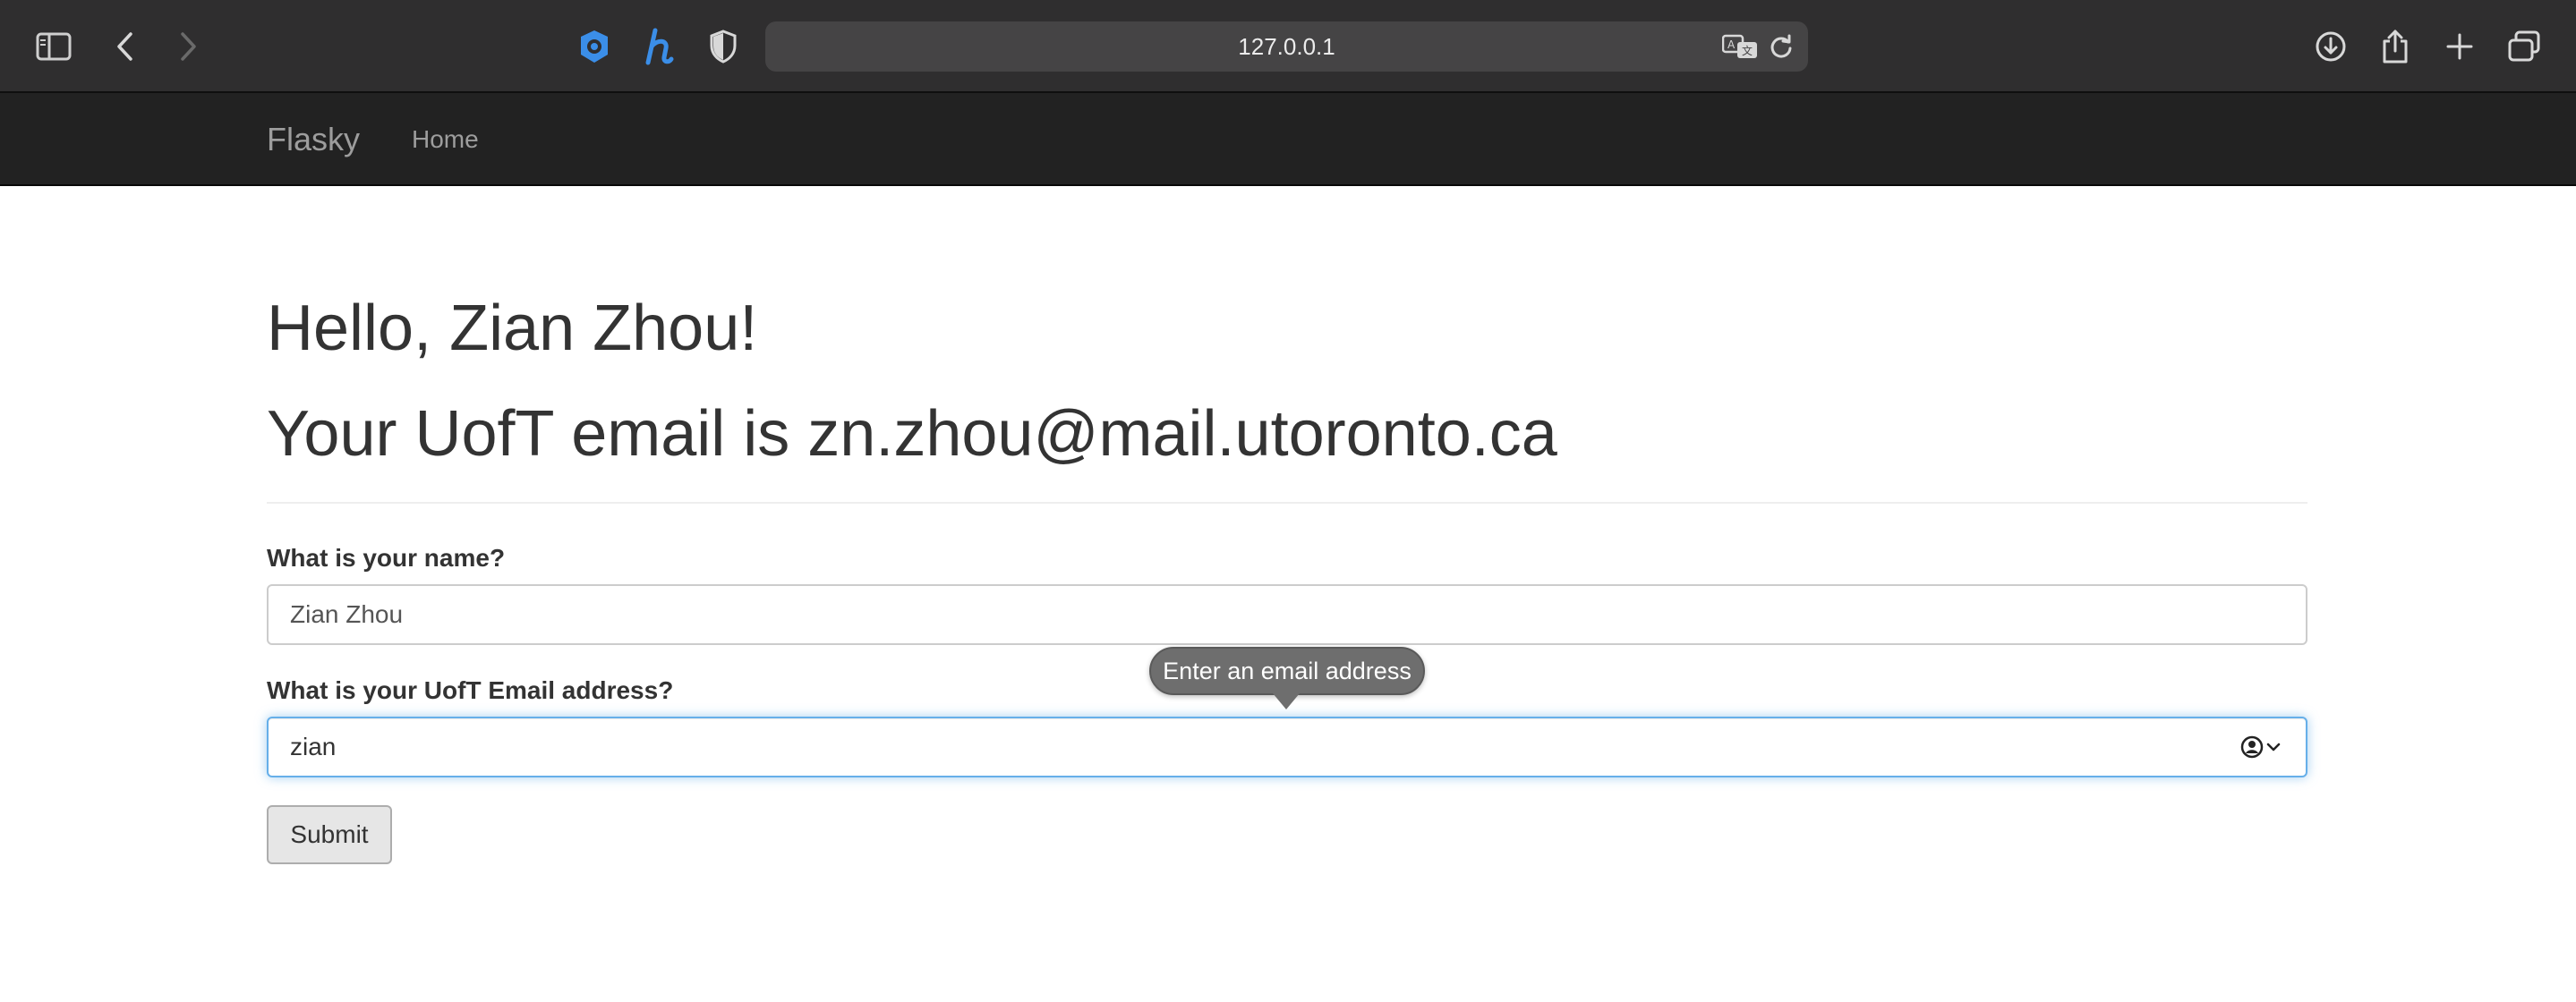  Describe the element at coordinates (1747, 50) in the screenshot. I see `svg-text: 文` at that location.